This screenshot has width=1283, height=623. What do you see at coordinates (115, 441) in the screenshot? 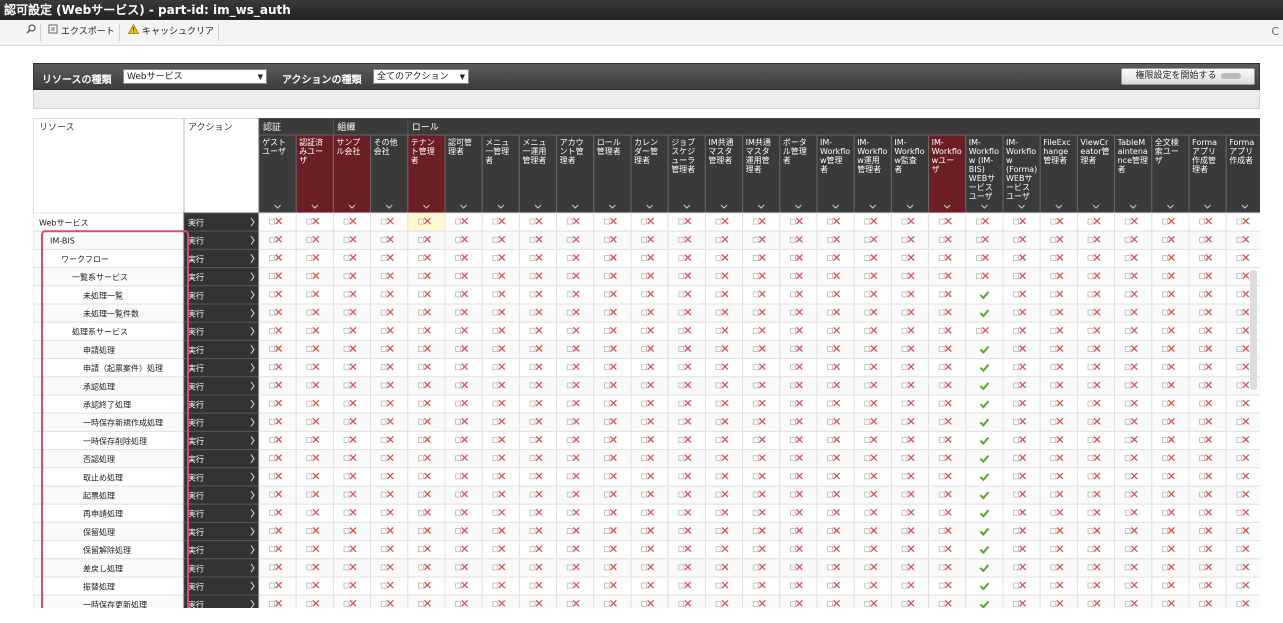
I see `resource-label: 一時保存削除処理` at bounding box center [115, 441].